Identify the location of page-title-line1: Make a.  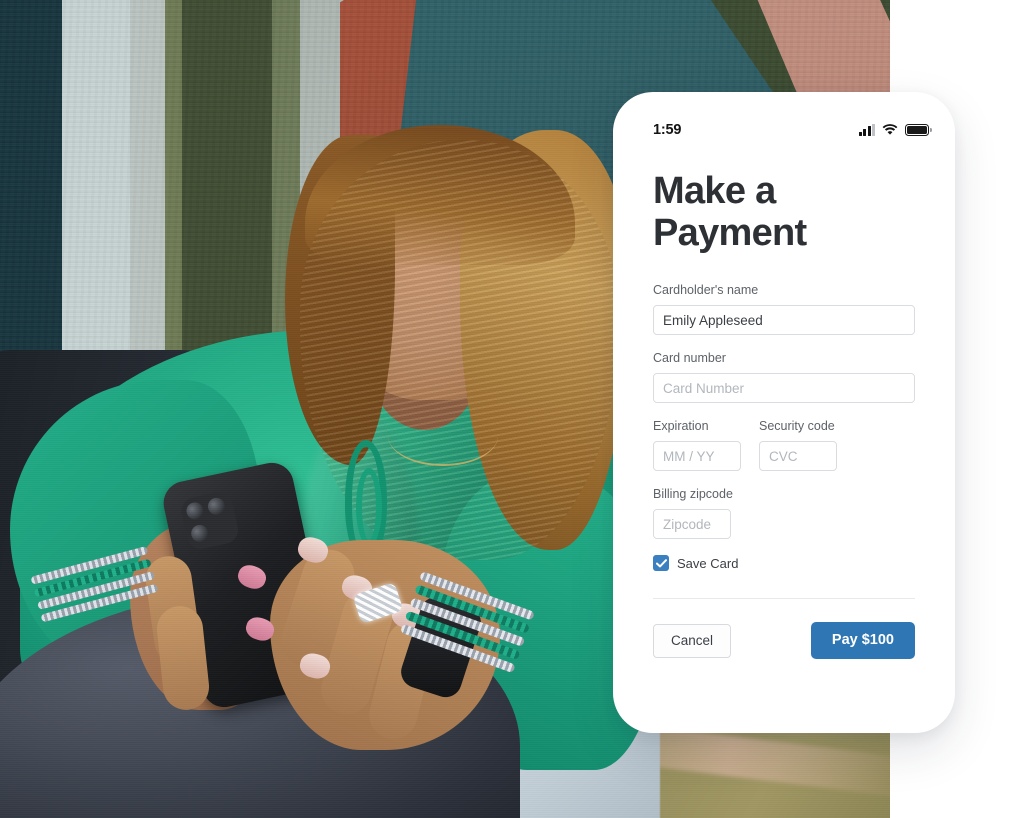
(714, 191).